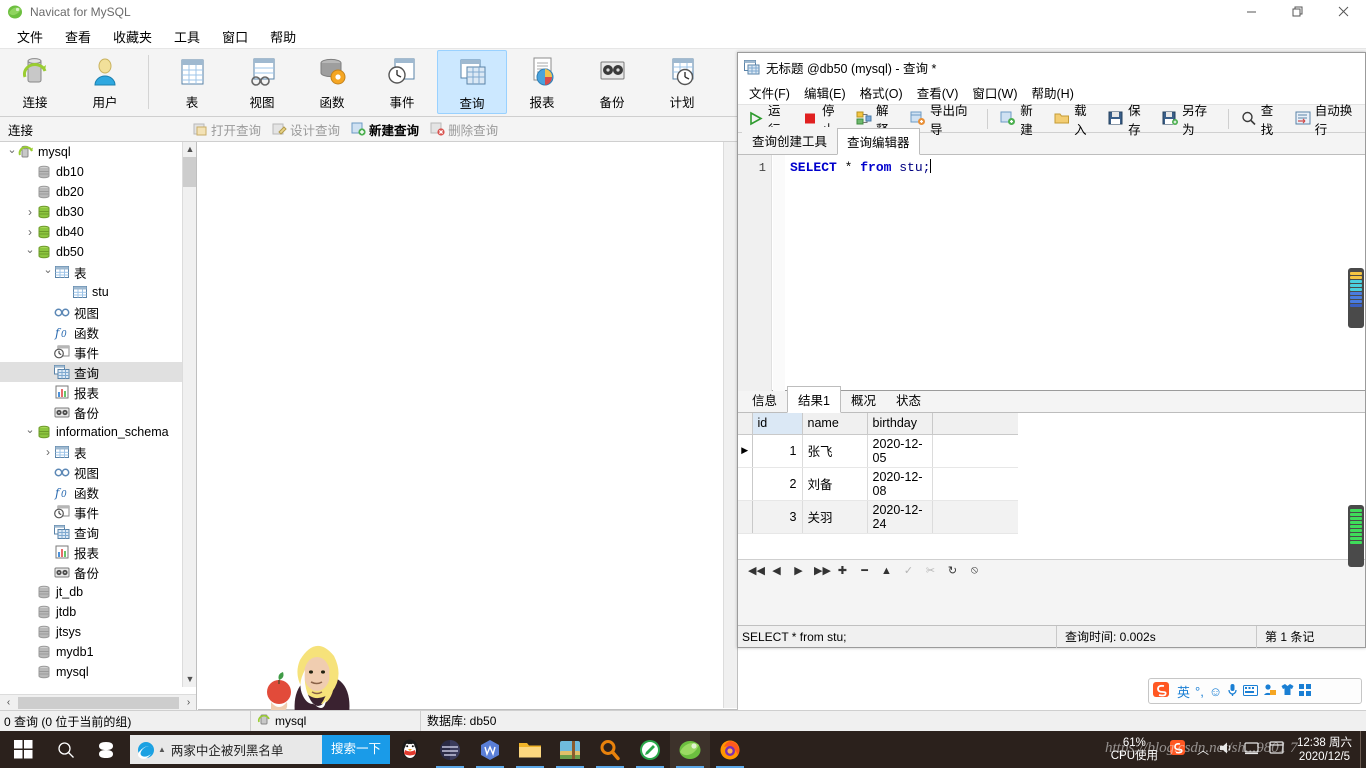 Image resolution: width=1366 pixels, height=768 pixels. Describe the element at coordinates (610, 749) in the screenshot. I see `search-orange-icon` at that location.